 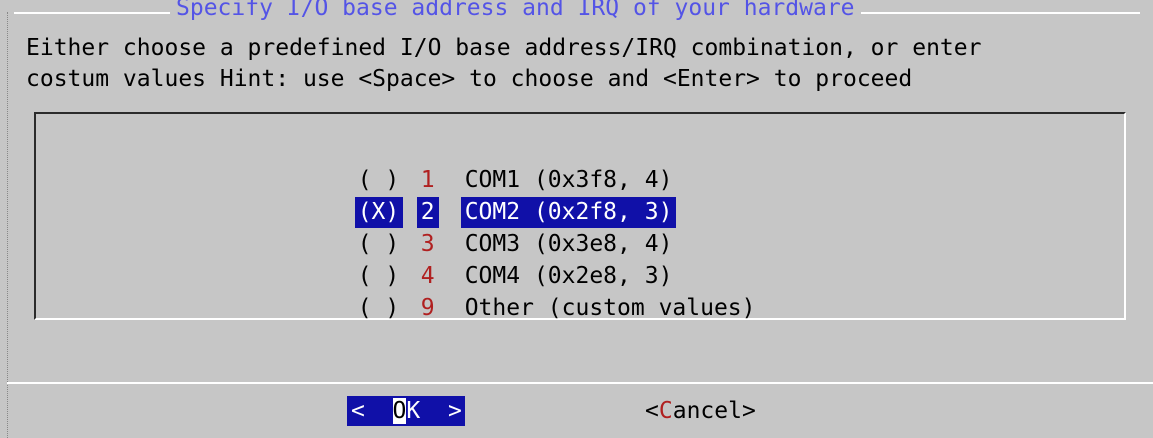 I want to click on option-com1: ( ) 1 COM1 (0x3f8, 4), so click(x=501, y=163).